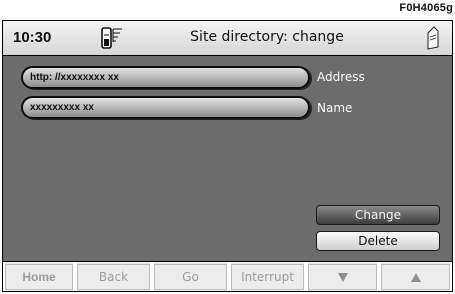 The width and height of the screenshot is (455, 294). Describe the element at coordinates (165, 77) in the screenshot. I see `address-field: http: //xxxxxxxx xx` at that location.